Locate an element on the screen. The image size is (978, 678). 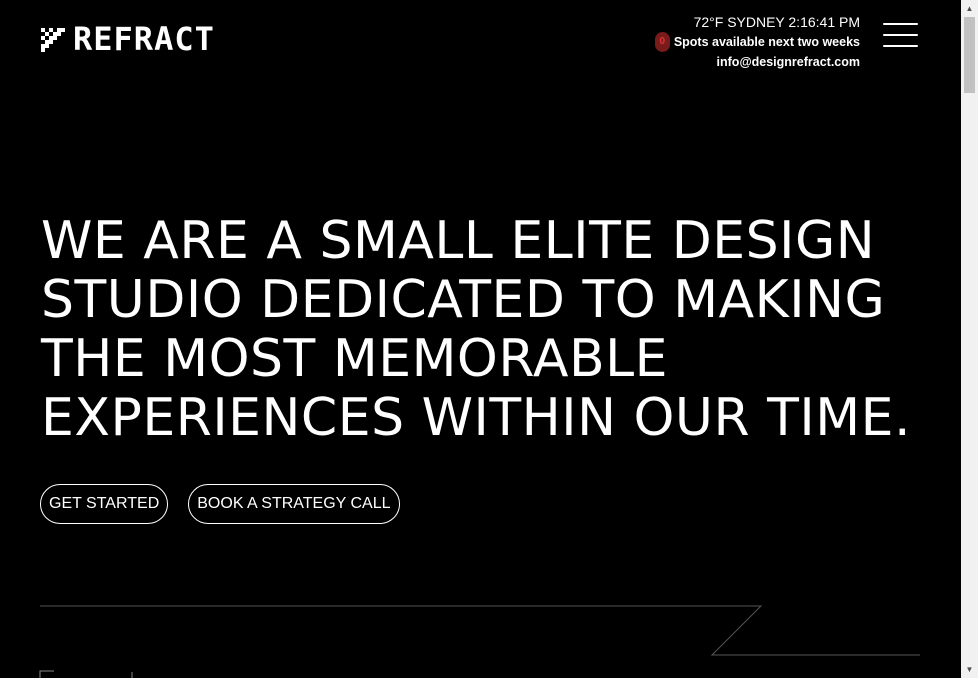
scroll-thumb is located at coordinates (969, 55).